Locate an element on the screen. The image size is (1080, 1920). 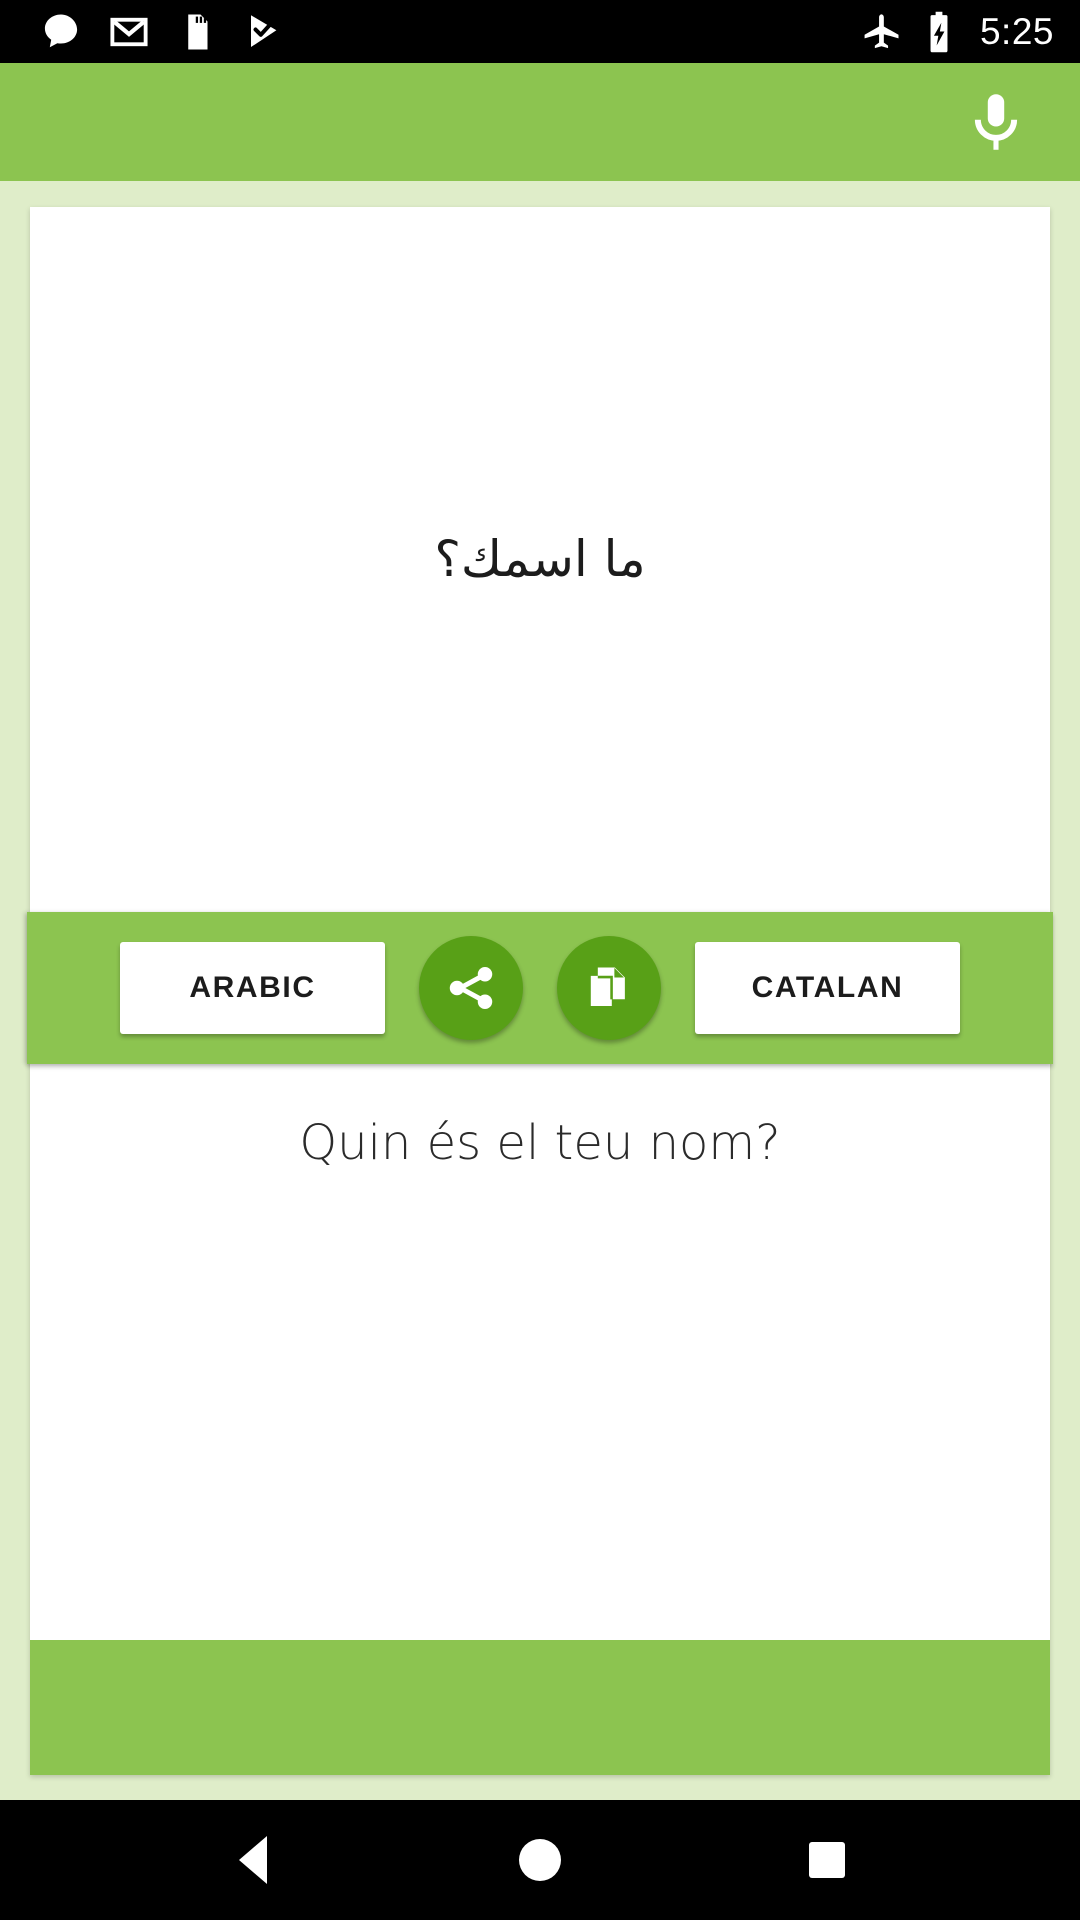
android-navigation-bar is located at coordinates (540, 1860).